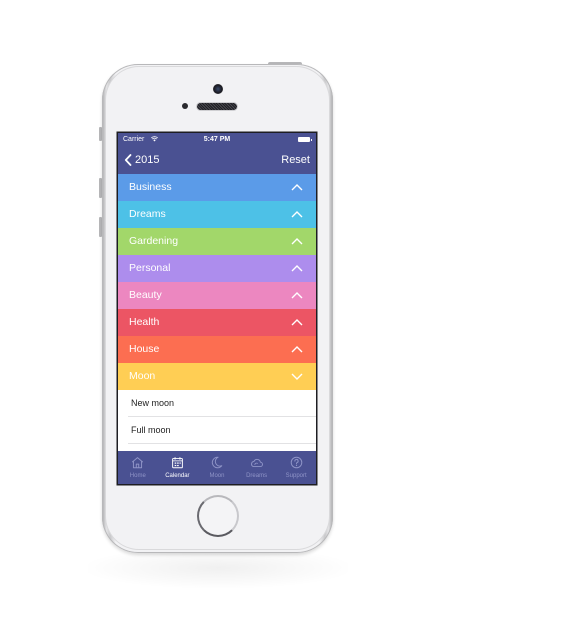  Describe the element at coordinates (217, 214) in the screenshot. I see `category-row-dreams: Dreams` at that location.